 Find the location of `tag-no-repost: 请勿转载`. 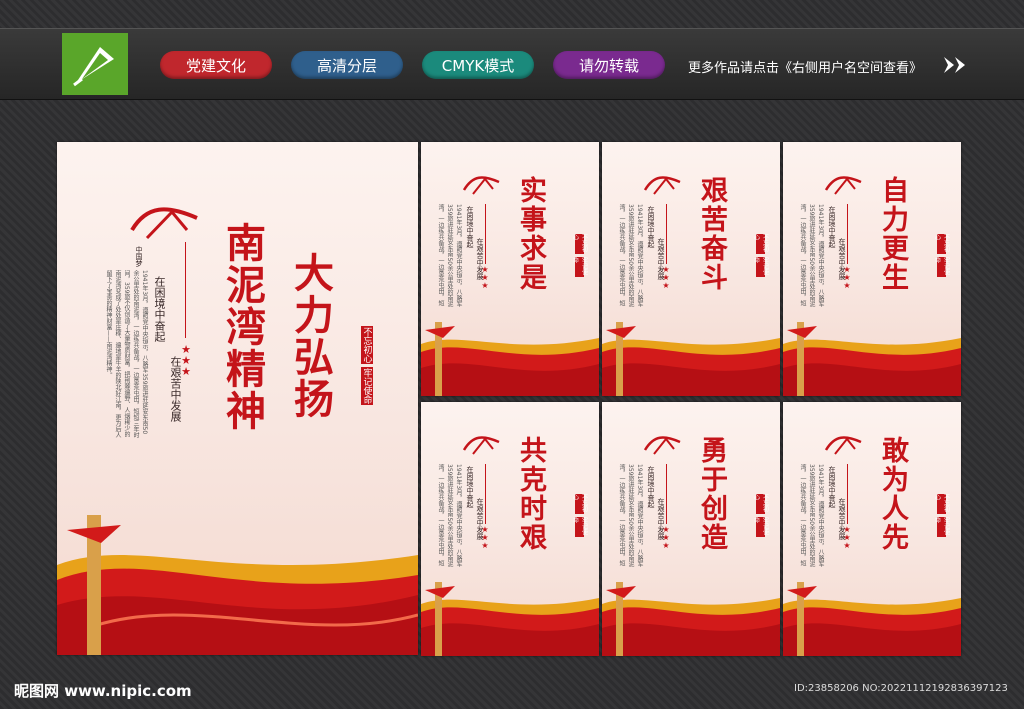

tag-no-repost: 请勿转载 is located at coordinates (609, 65).